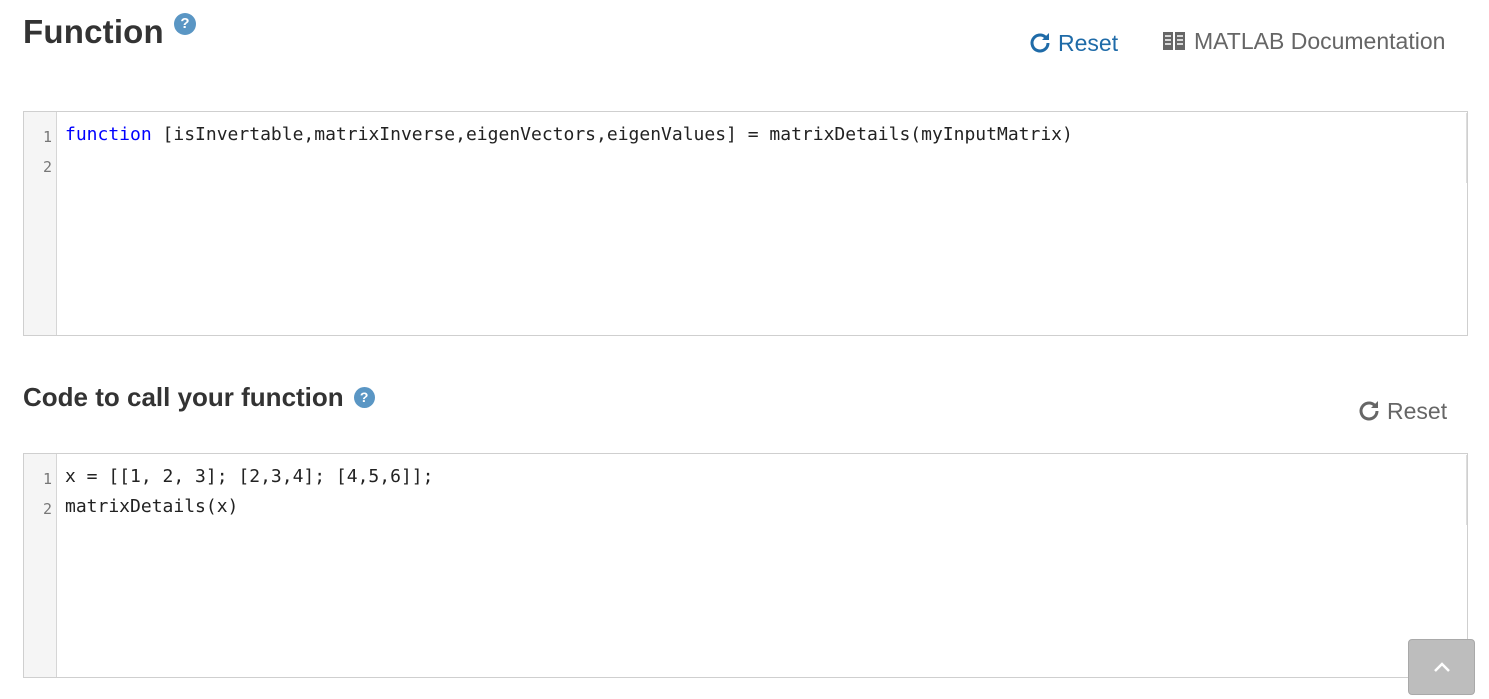 Image resolution: width=1489 pixels, height=699 pixels. I want to click on function-reset-label: Reset, so click(1088, 42).